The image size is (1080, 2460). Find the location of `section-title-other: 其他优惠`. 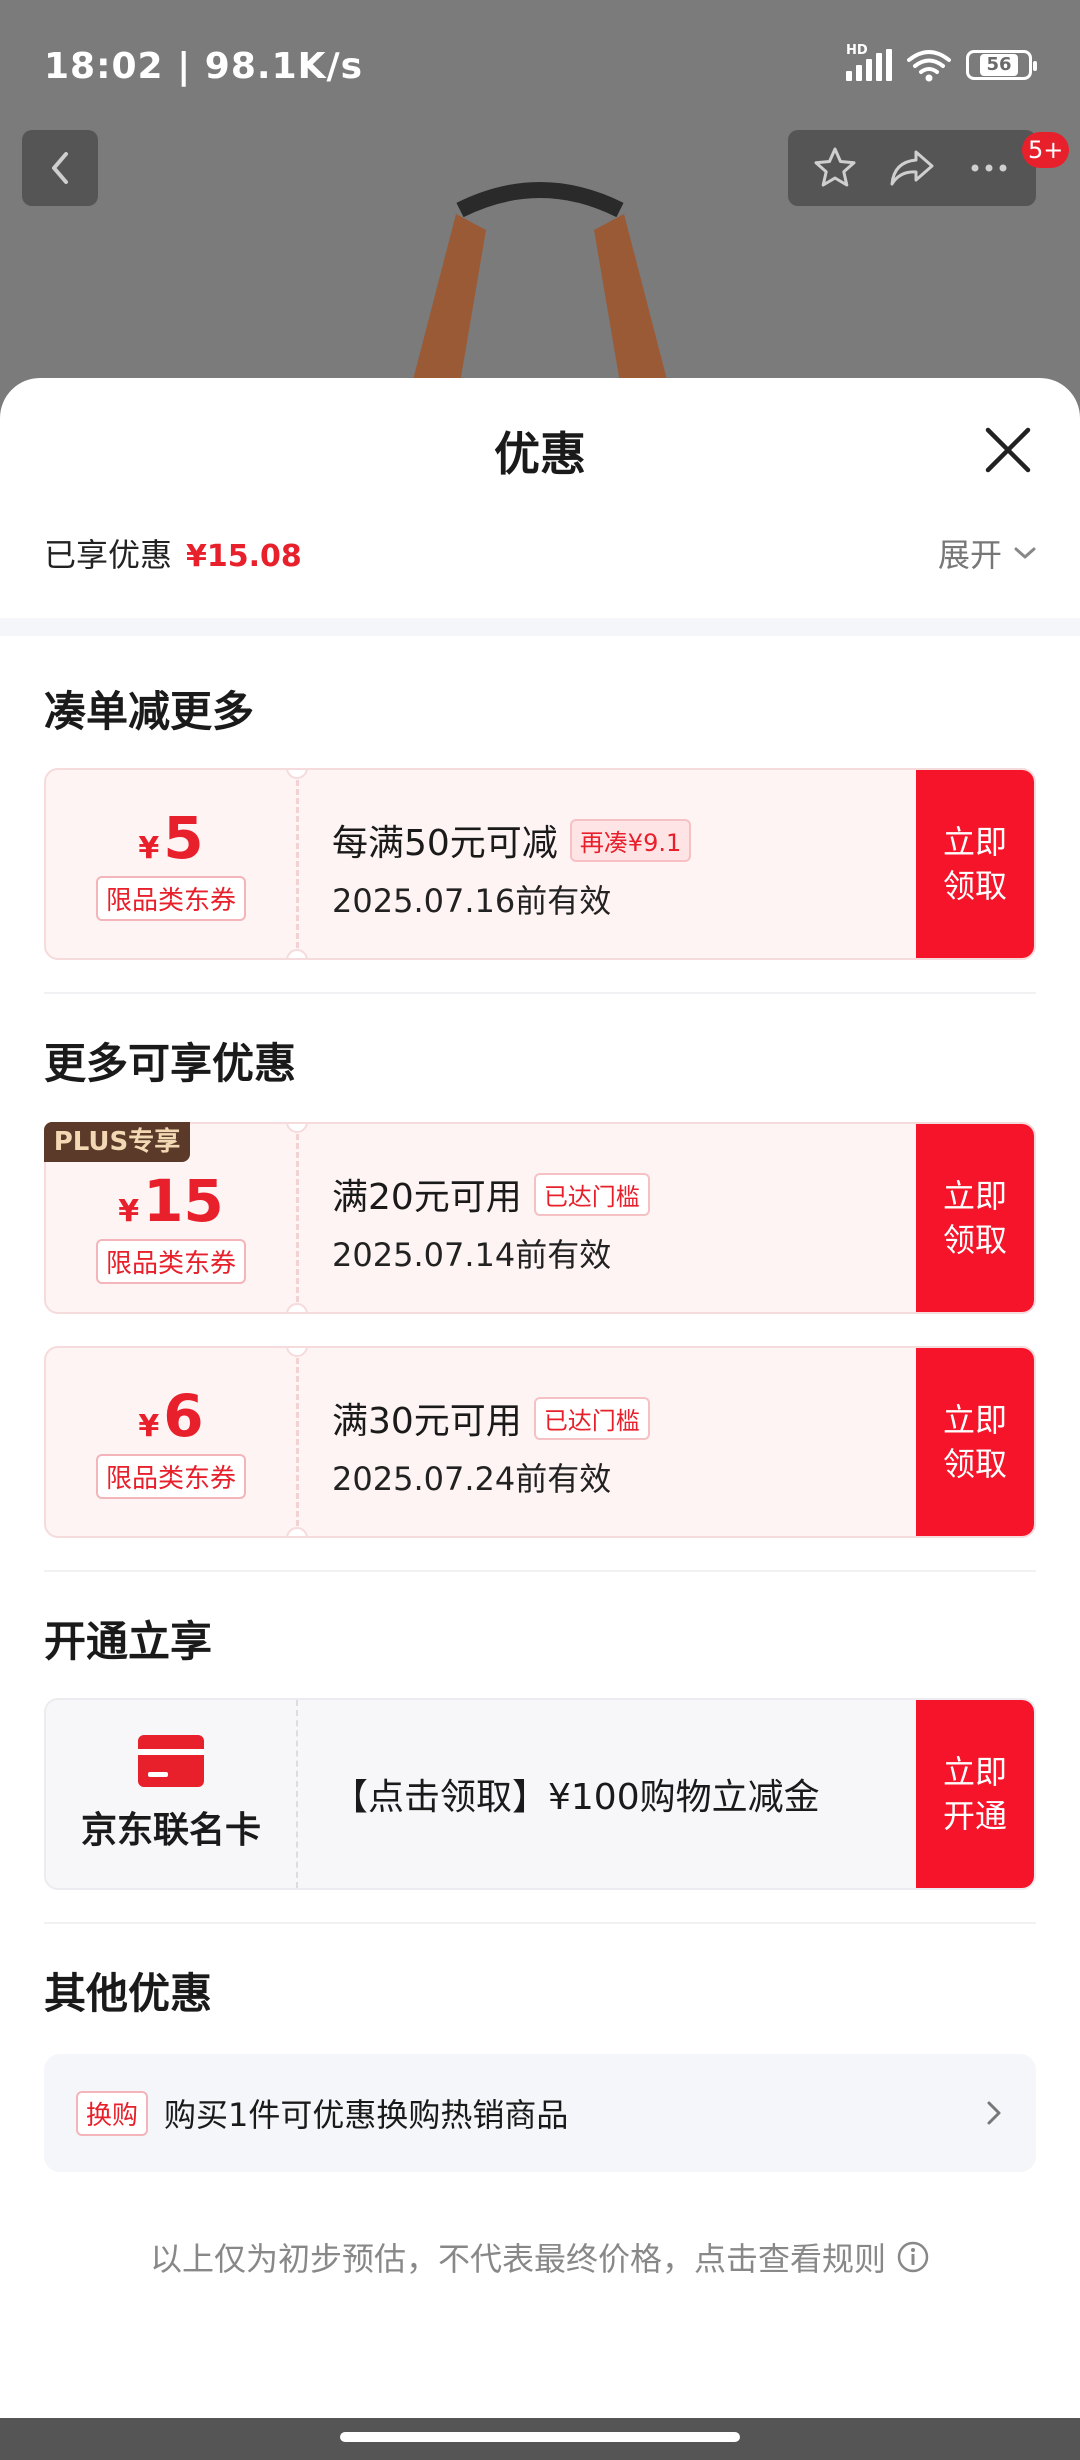

section-title-other: 其他优惠 is located at coordinates (128, 1993).